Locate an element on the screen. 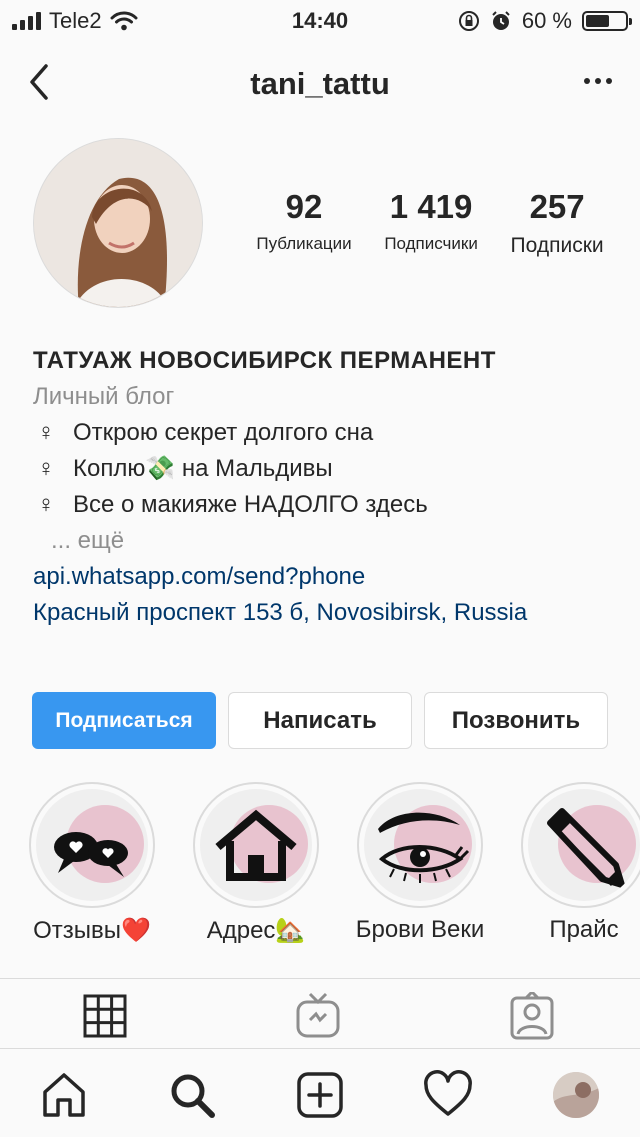  bio-line: ♀ Открою секрет долгого сна is located at coordinates (328, 433).